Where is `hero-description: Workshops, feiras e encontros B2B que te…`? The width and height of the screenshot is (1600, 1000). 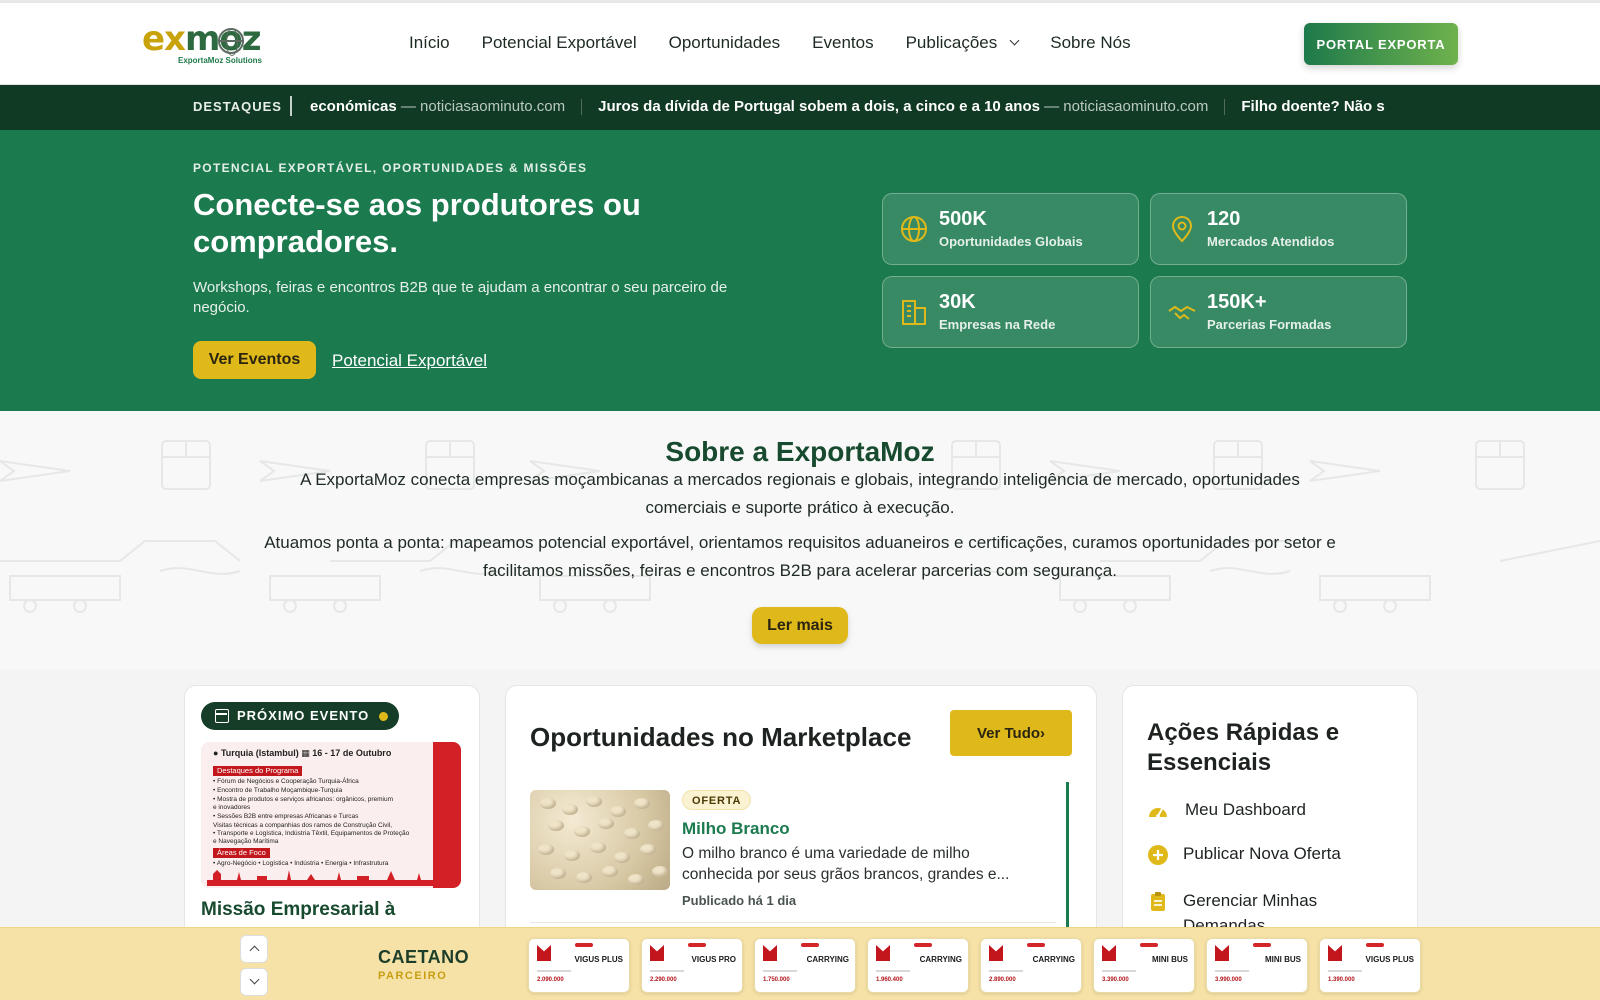 hero-description: Workshops, feiras e encontros B2B que te… is located at coordinates (460, 297).